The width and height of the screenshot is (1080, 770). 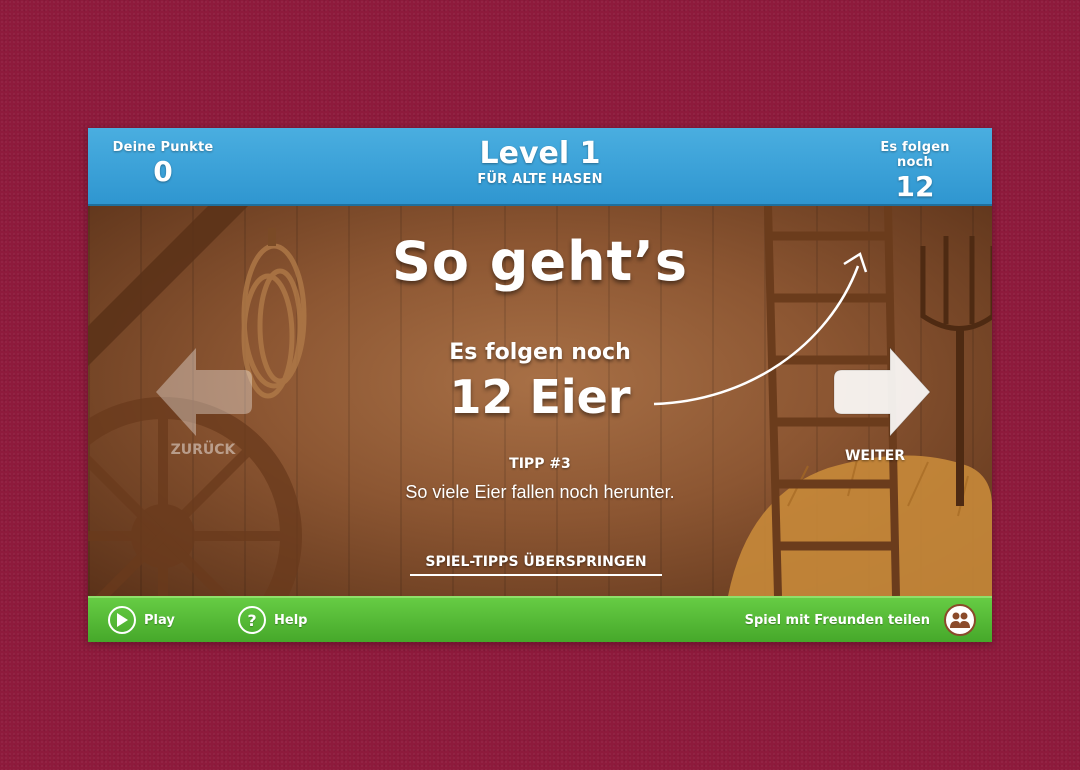 What do you see at coordinates (122, 620) in the screenshot?
I see `play-icon` at bounding box center [122, 620].